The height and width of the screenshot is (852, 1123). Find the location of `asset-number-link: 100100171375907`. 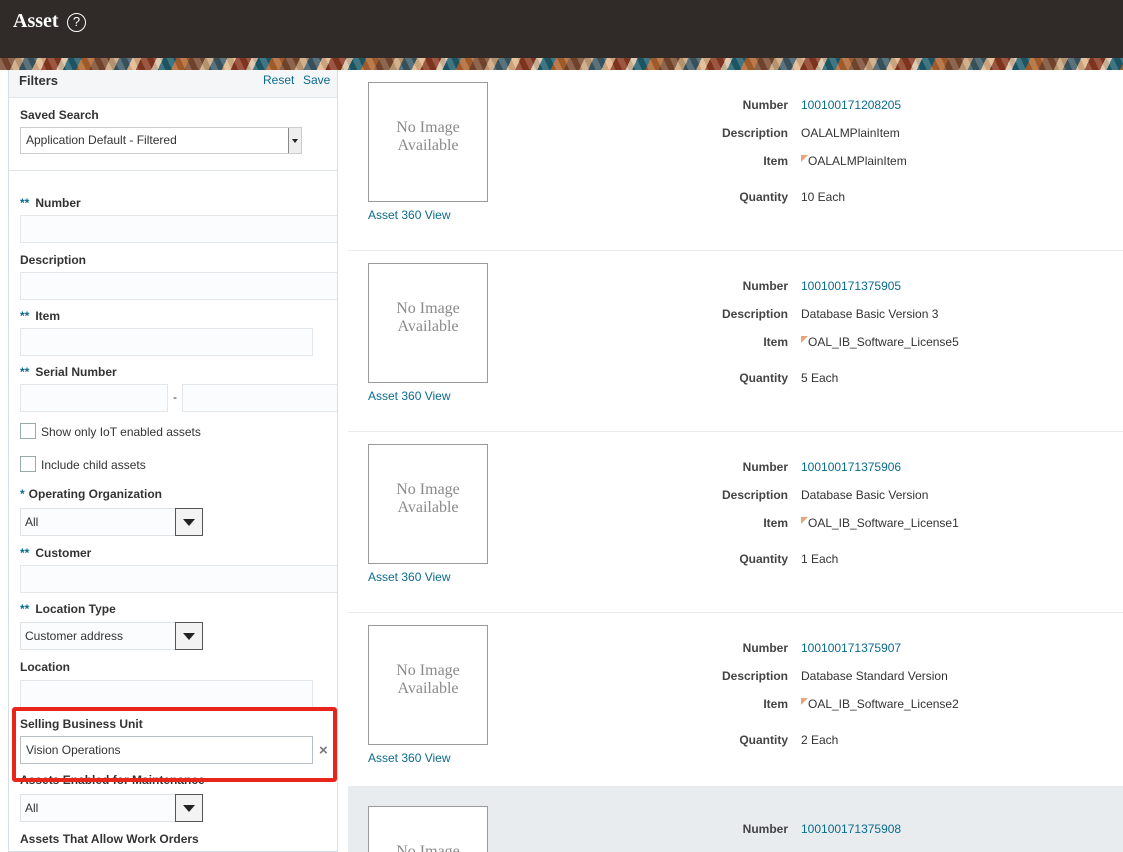

asset-number-link: 100100171375907 is located at coordinates (851, 648).